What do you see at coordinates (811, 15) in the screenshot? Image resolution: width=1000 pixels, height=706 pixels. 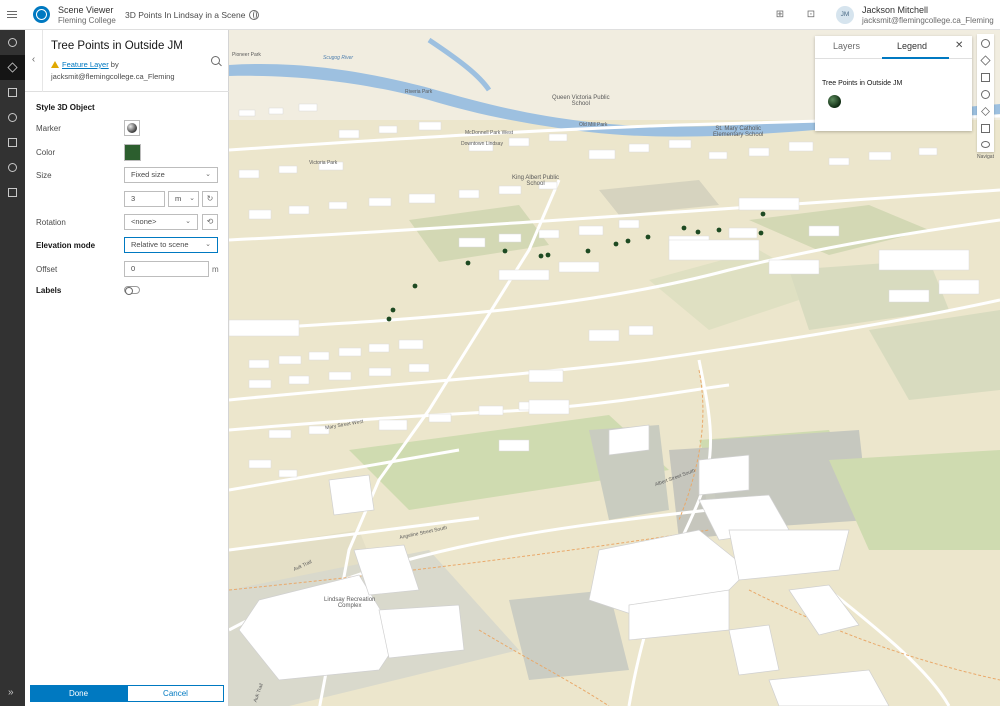 I see `presentation-icon: ⊡` at bounding box center [811, 15].